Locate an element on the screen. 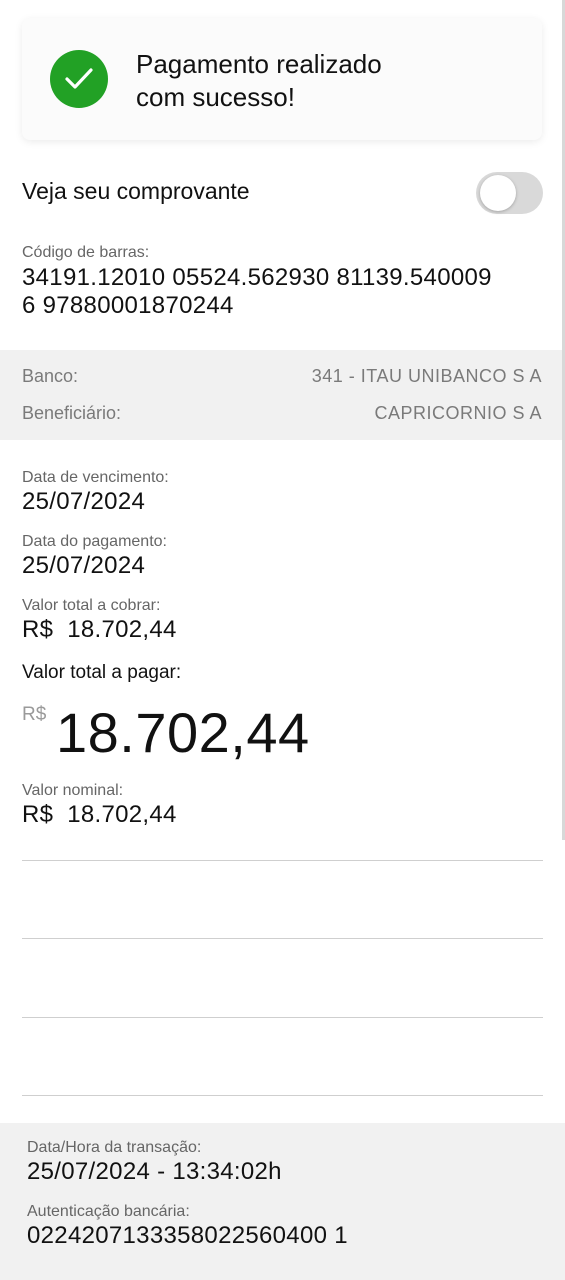 Image resolution: width=565 pixels, height=1280 pixels. total-pay-amount: 18.702,44 is located at coordinates (183, 732).